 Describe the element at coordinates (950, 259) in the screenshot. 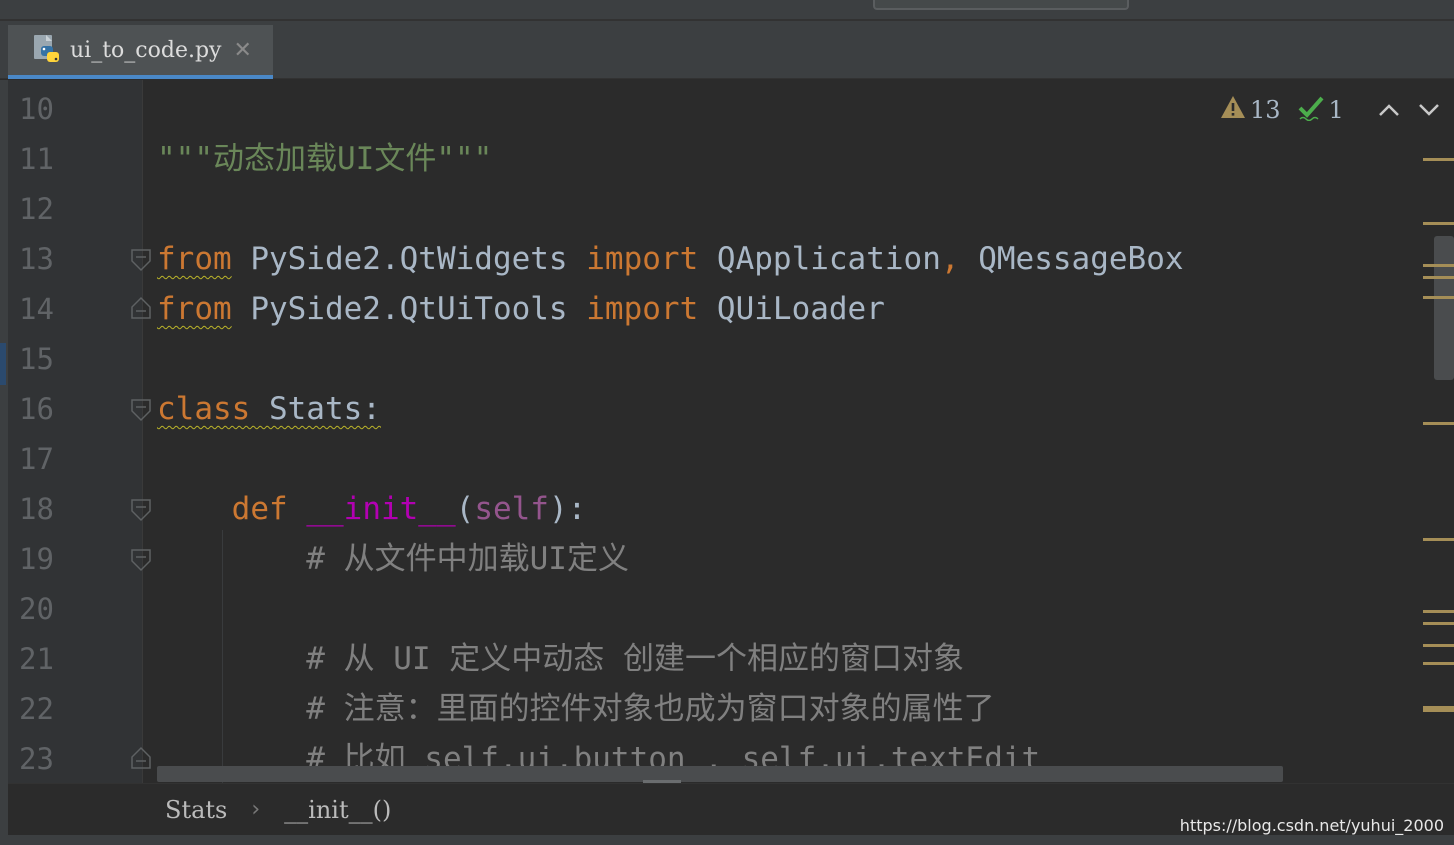

I see `code-token: ,` at that location.